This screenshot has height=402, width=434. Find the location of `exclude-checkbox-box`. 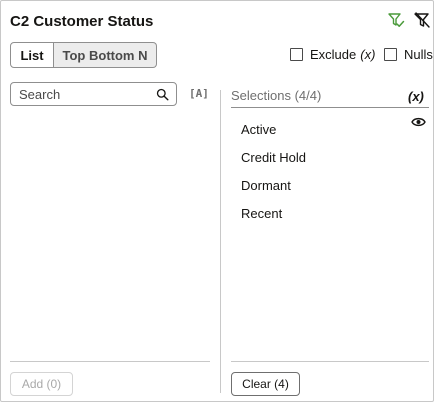

exclude-checkbox-box is located at coordinates (296, 54).